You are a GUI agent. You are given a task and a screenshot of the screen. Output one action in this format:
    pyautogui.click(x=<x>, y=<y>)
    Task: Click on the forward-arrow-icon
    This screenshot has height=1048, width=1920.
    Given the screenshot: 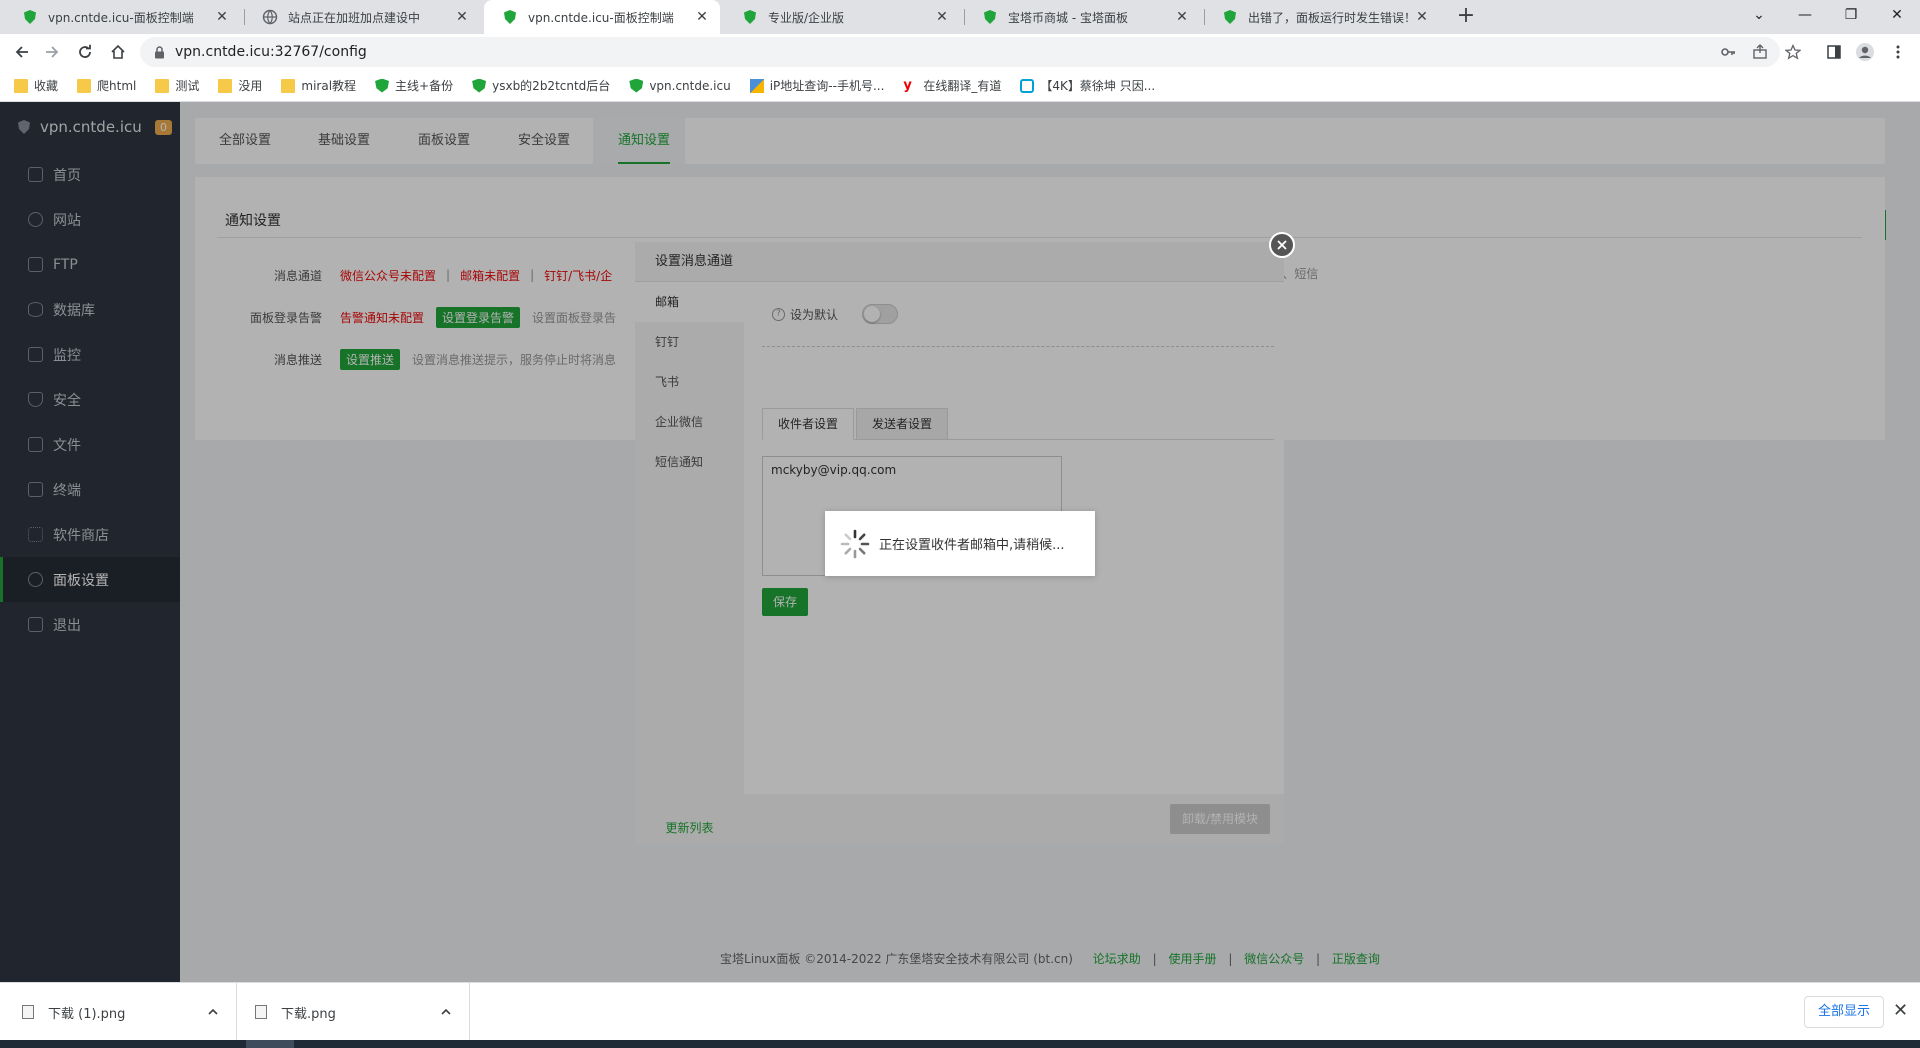 What is the action you would take?
    pyautogui.click(x=52, y=52)
    